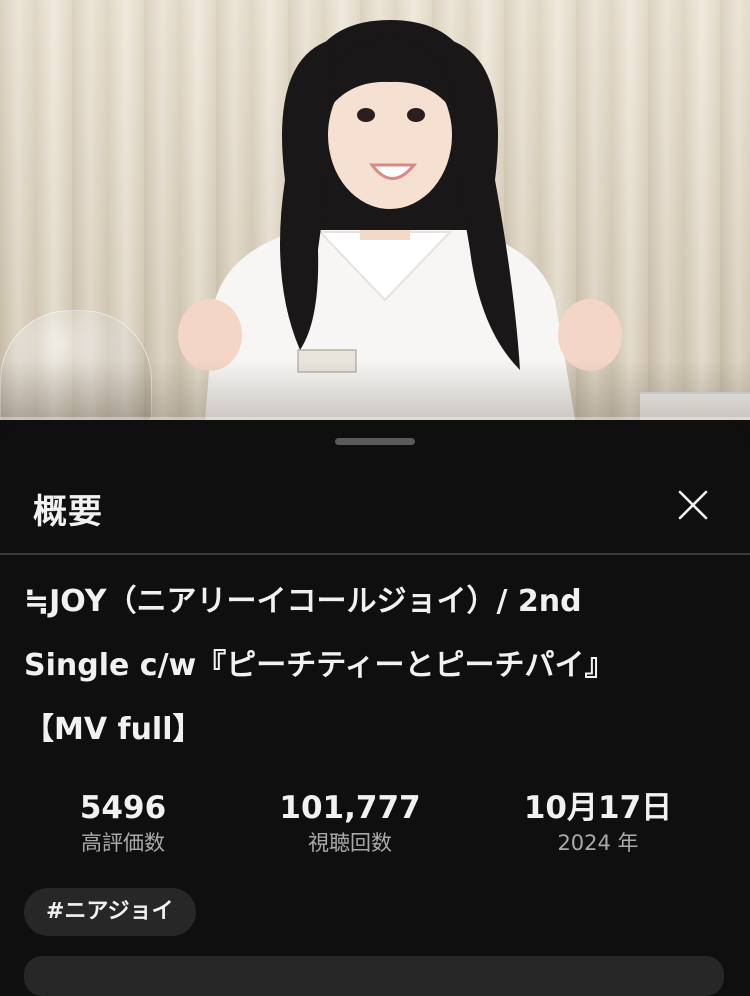 The image size is (750, 996). I want to click on video-title-line-1: ≒JOY（ニアリーイコールジョイ）/ 2nd, so click(303, 601).